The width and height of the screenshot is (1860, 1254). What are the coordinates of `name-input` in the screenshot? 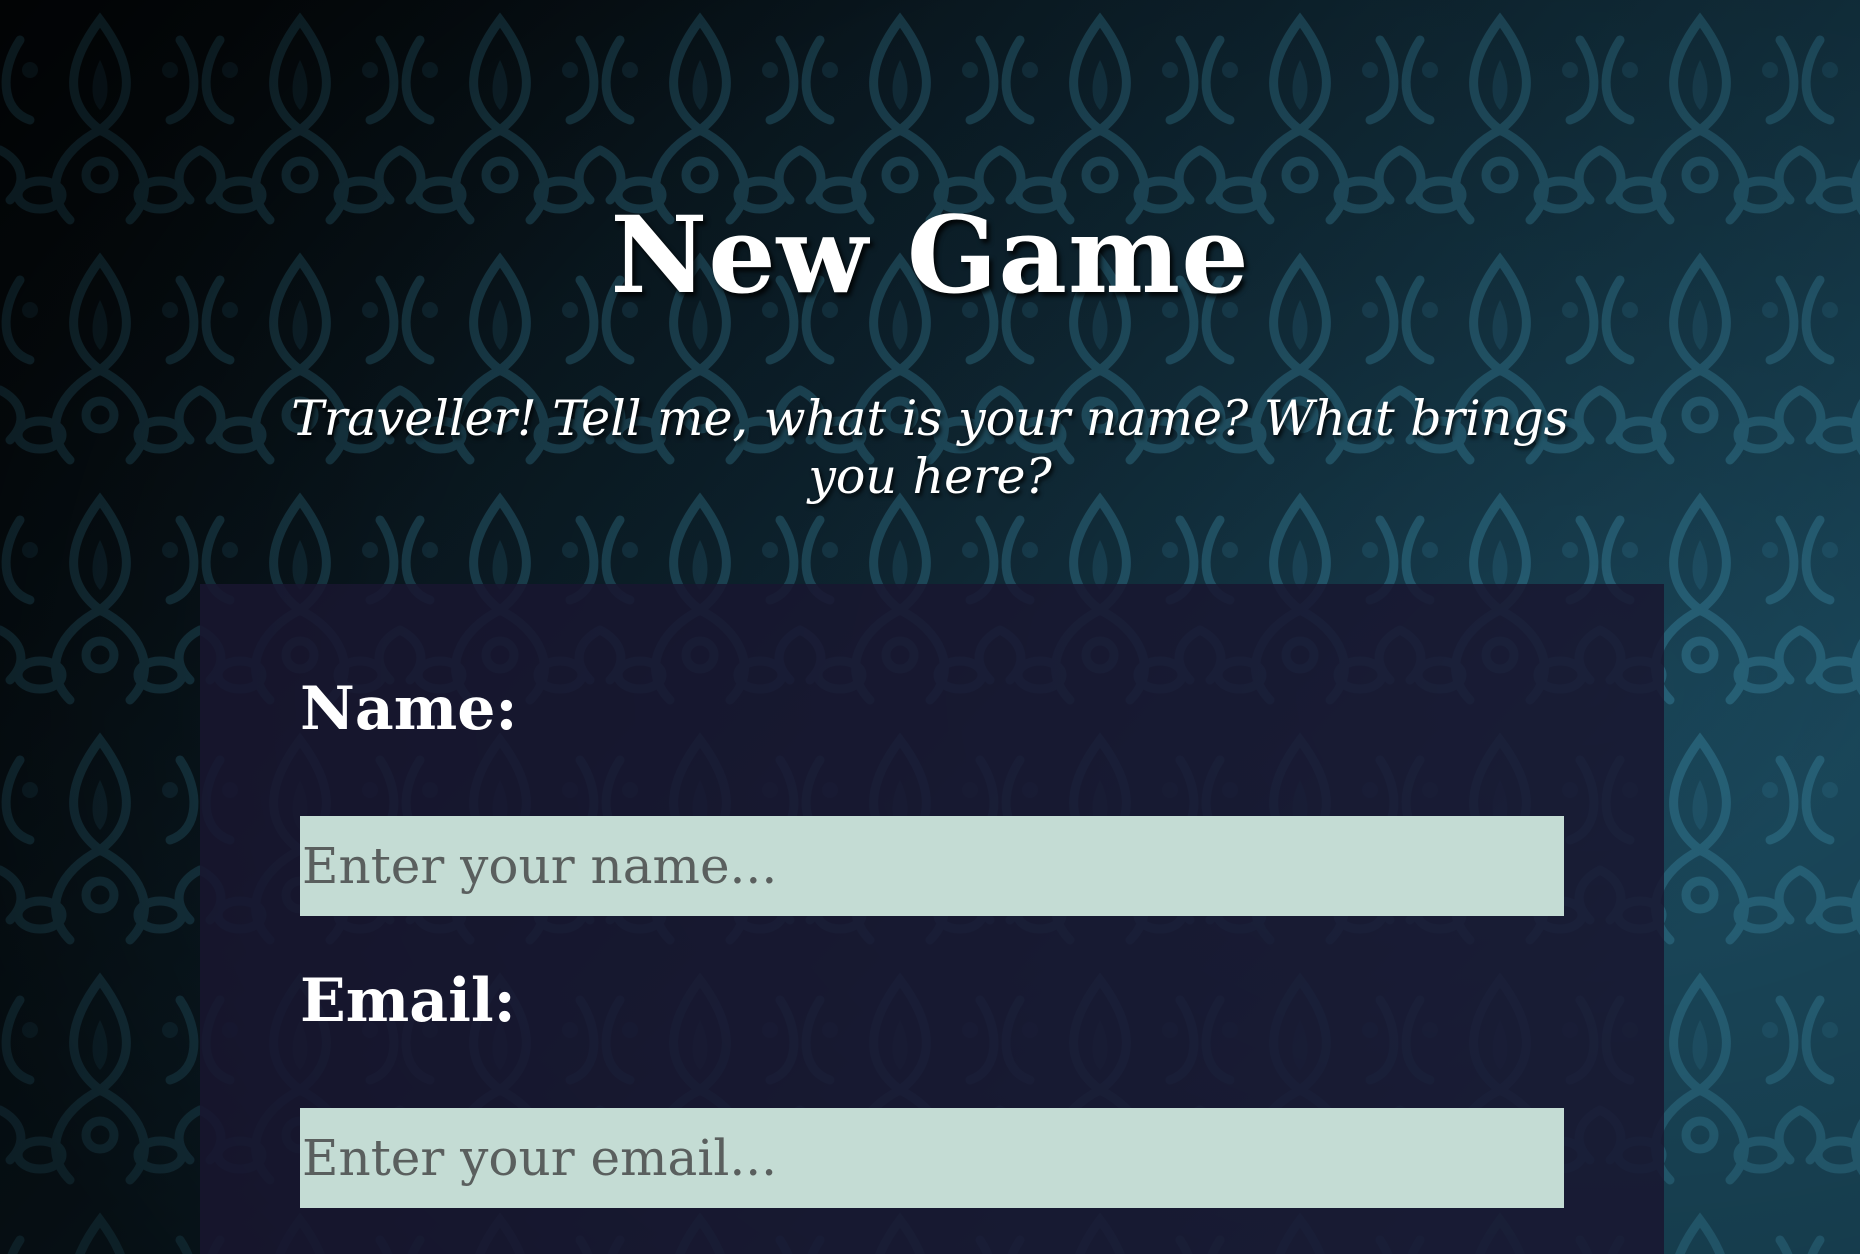 It's located at (932, 866).